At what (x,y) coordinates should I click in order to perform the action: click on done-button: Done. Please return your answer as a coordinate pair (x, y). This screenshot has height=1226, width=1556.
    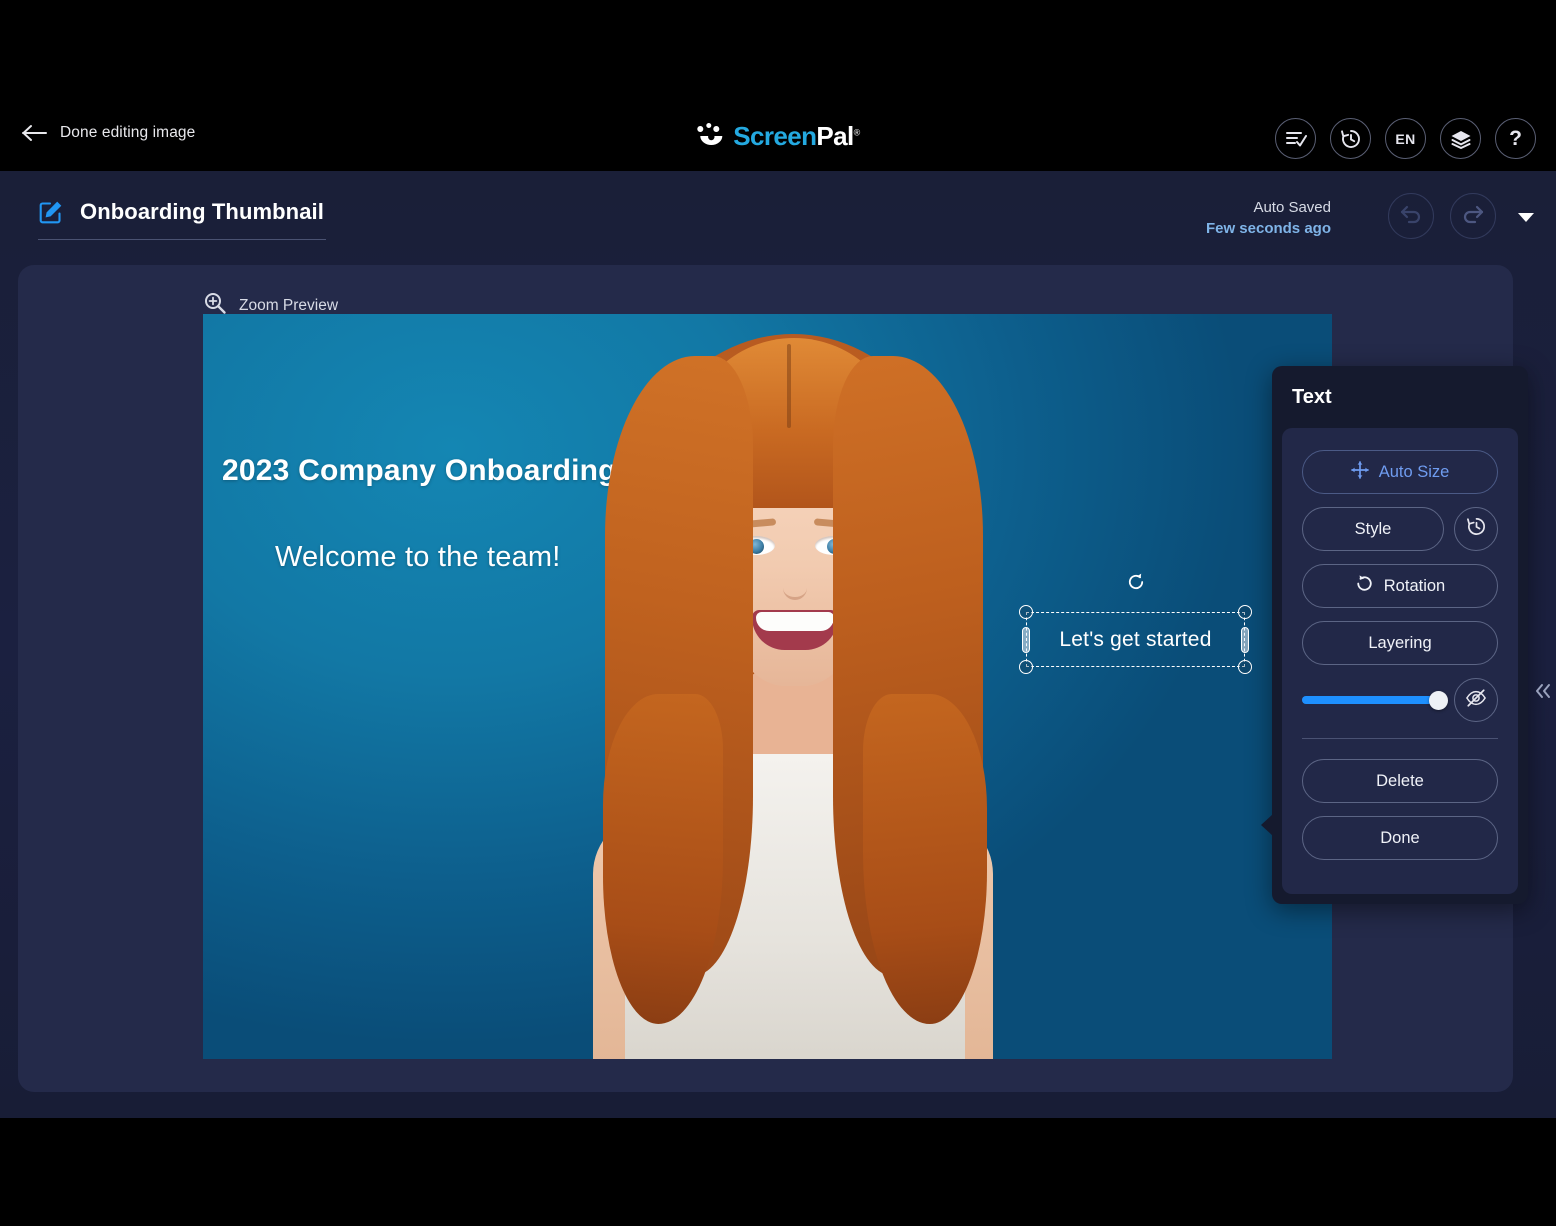
    Looking at the image, I should click on (1400, 838).